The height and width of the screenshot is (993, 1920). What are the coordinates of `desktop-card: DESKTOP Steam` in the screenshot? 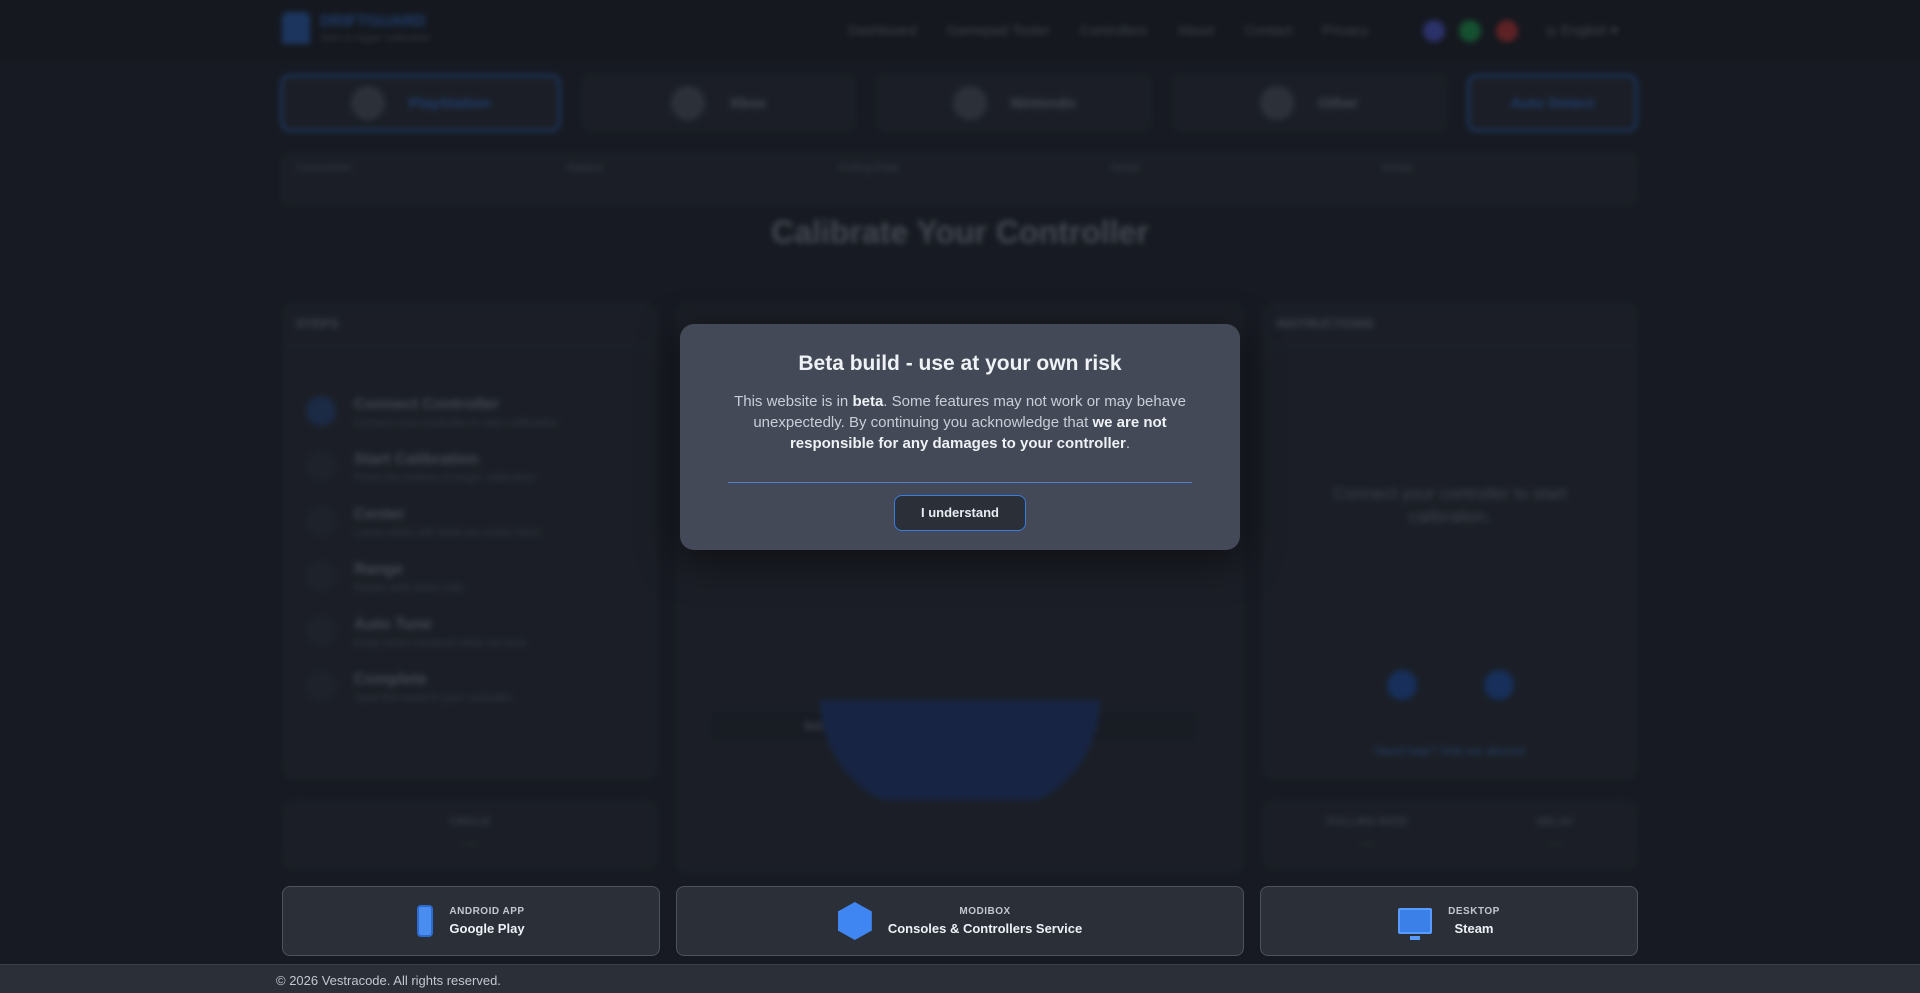 It's located at (1449, 921).